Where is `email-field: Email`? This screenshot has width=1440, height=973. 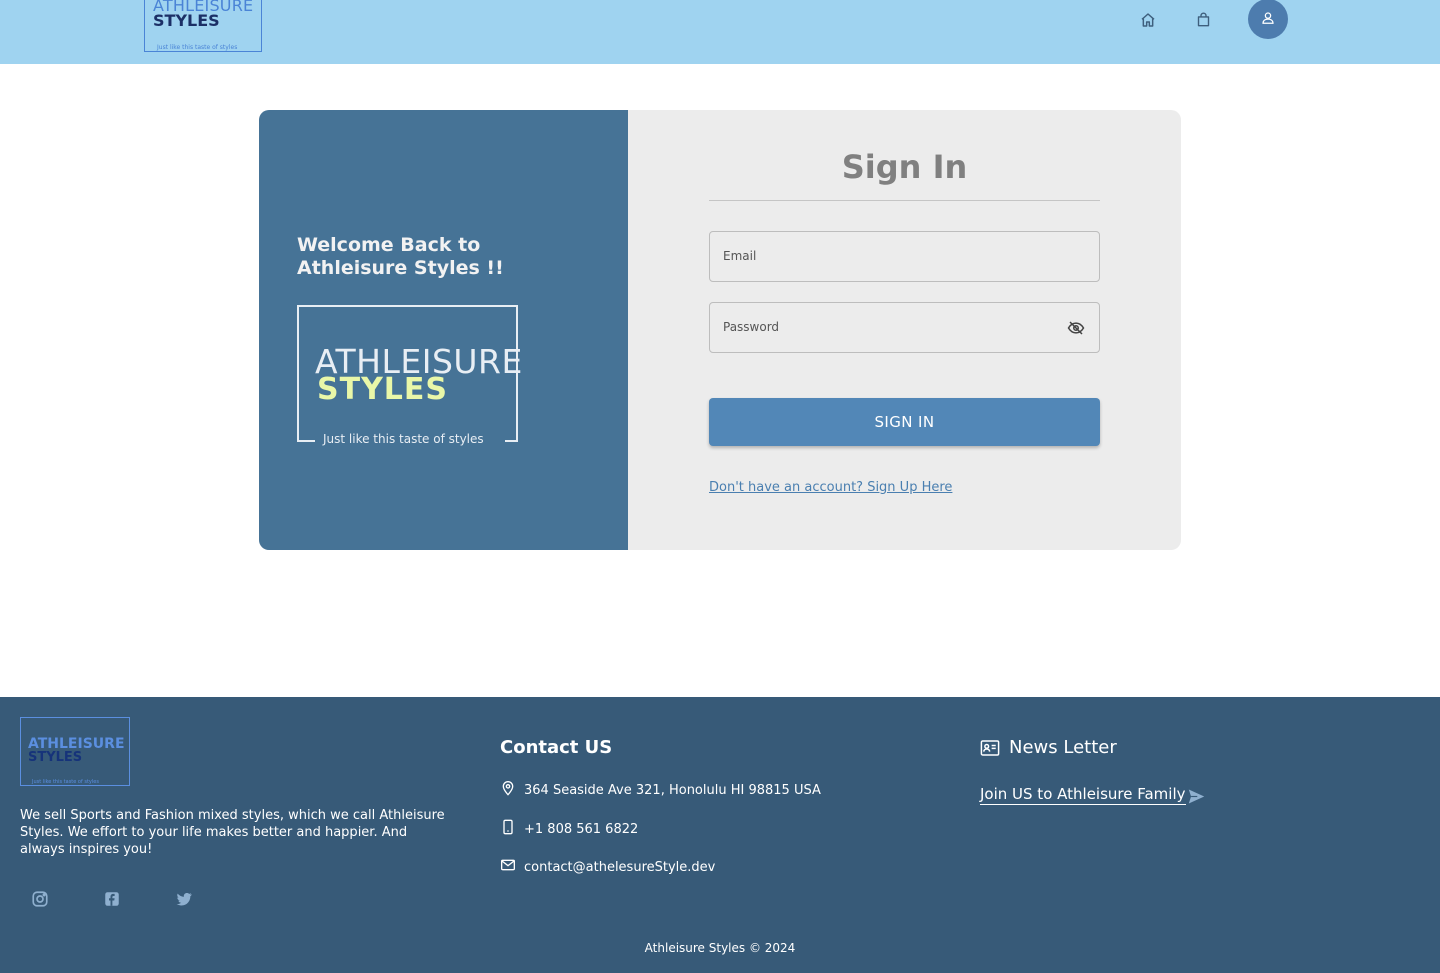 email-field: Email is located at coordinates (904, 256).